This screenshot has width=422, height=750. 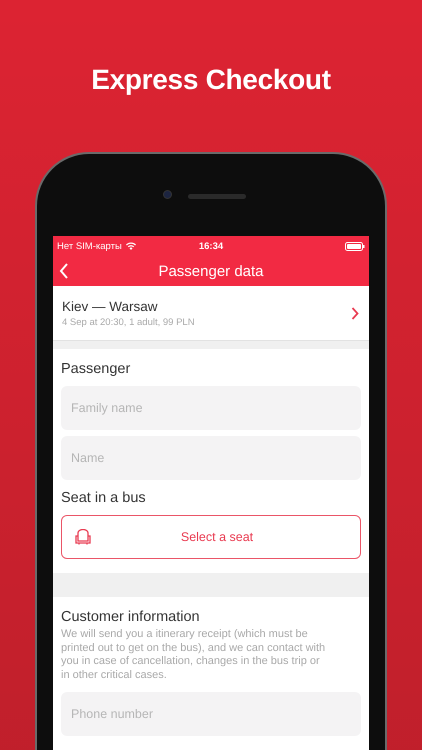 What do you see at coordinates (131, 617) in the screenshot?
I see `section-title: Customer information` at bounding box center [131, 617].